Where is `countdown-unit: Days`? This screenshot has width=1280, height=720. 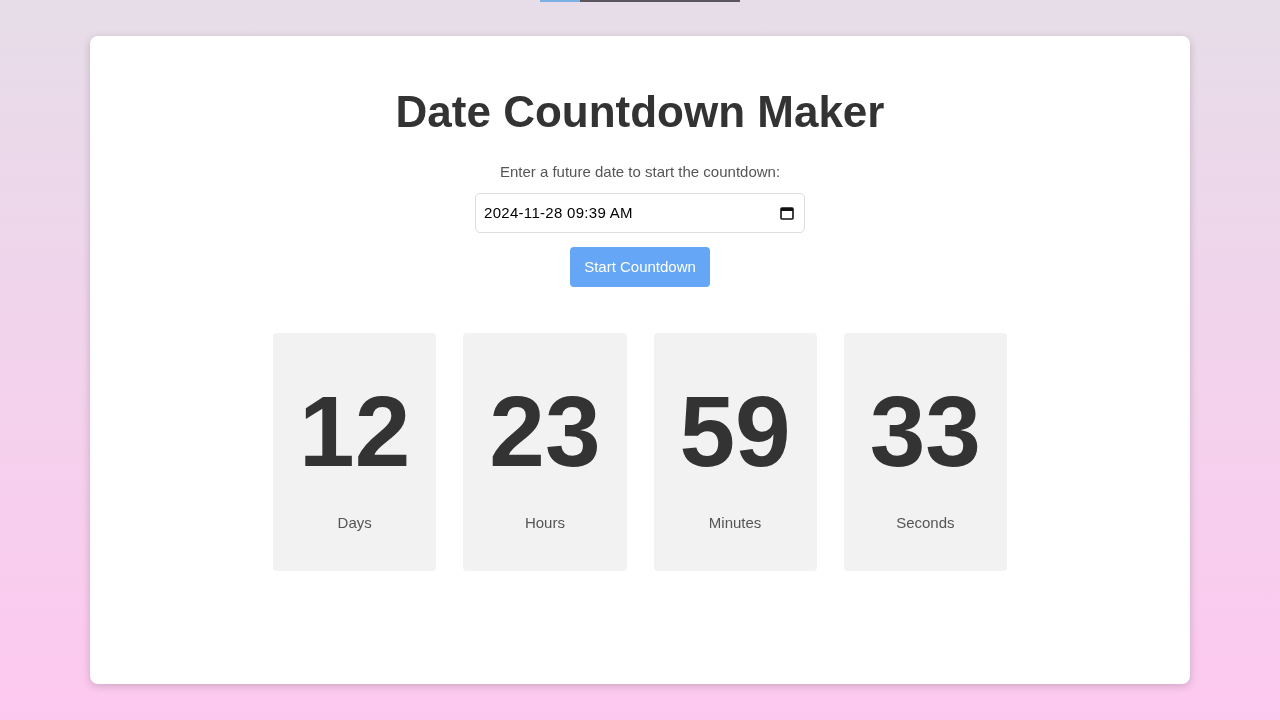 countdown-unit: Days is located at coordinates (354, 522).